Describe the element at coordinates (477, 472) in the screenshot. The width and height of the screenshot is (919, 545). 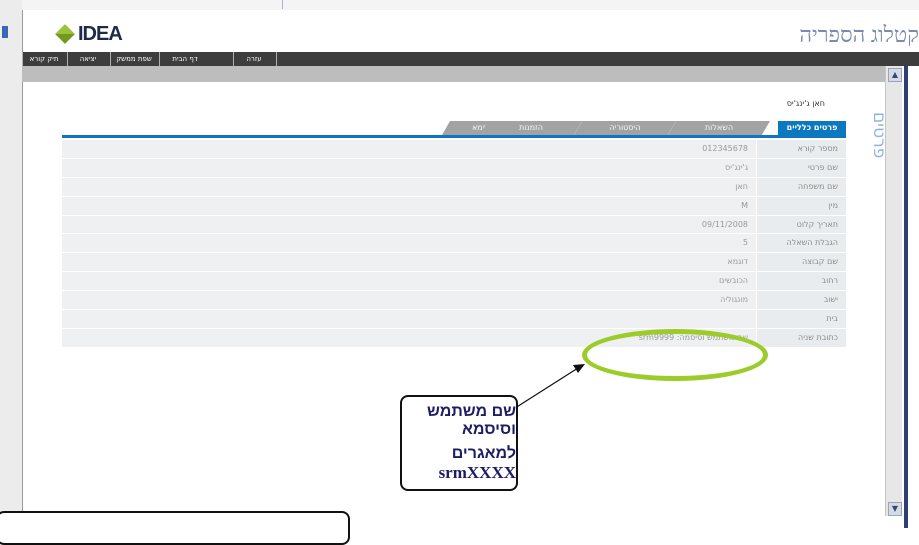
I see `callout-english-text: srmXXXX` at that location.